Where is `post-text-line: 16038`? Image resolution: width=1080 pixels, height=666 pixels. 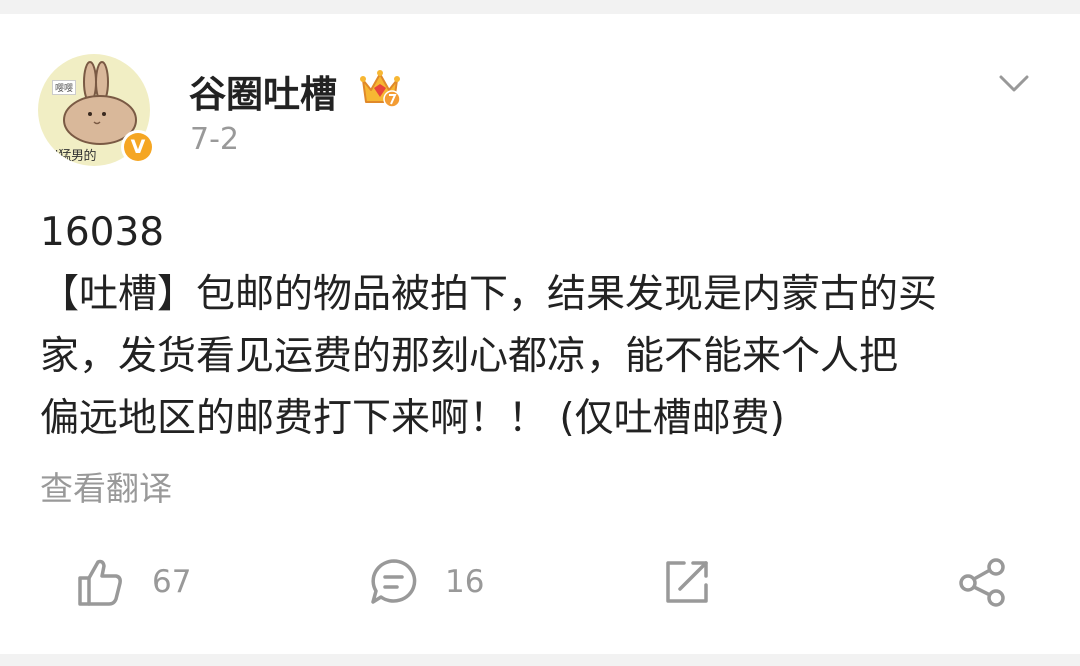
post-text-line: 16038 is located at coordinates (102, 232).